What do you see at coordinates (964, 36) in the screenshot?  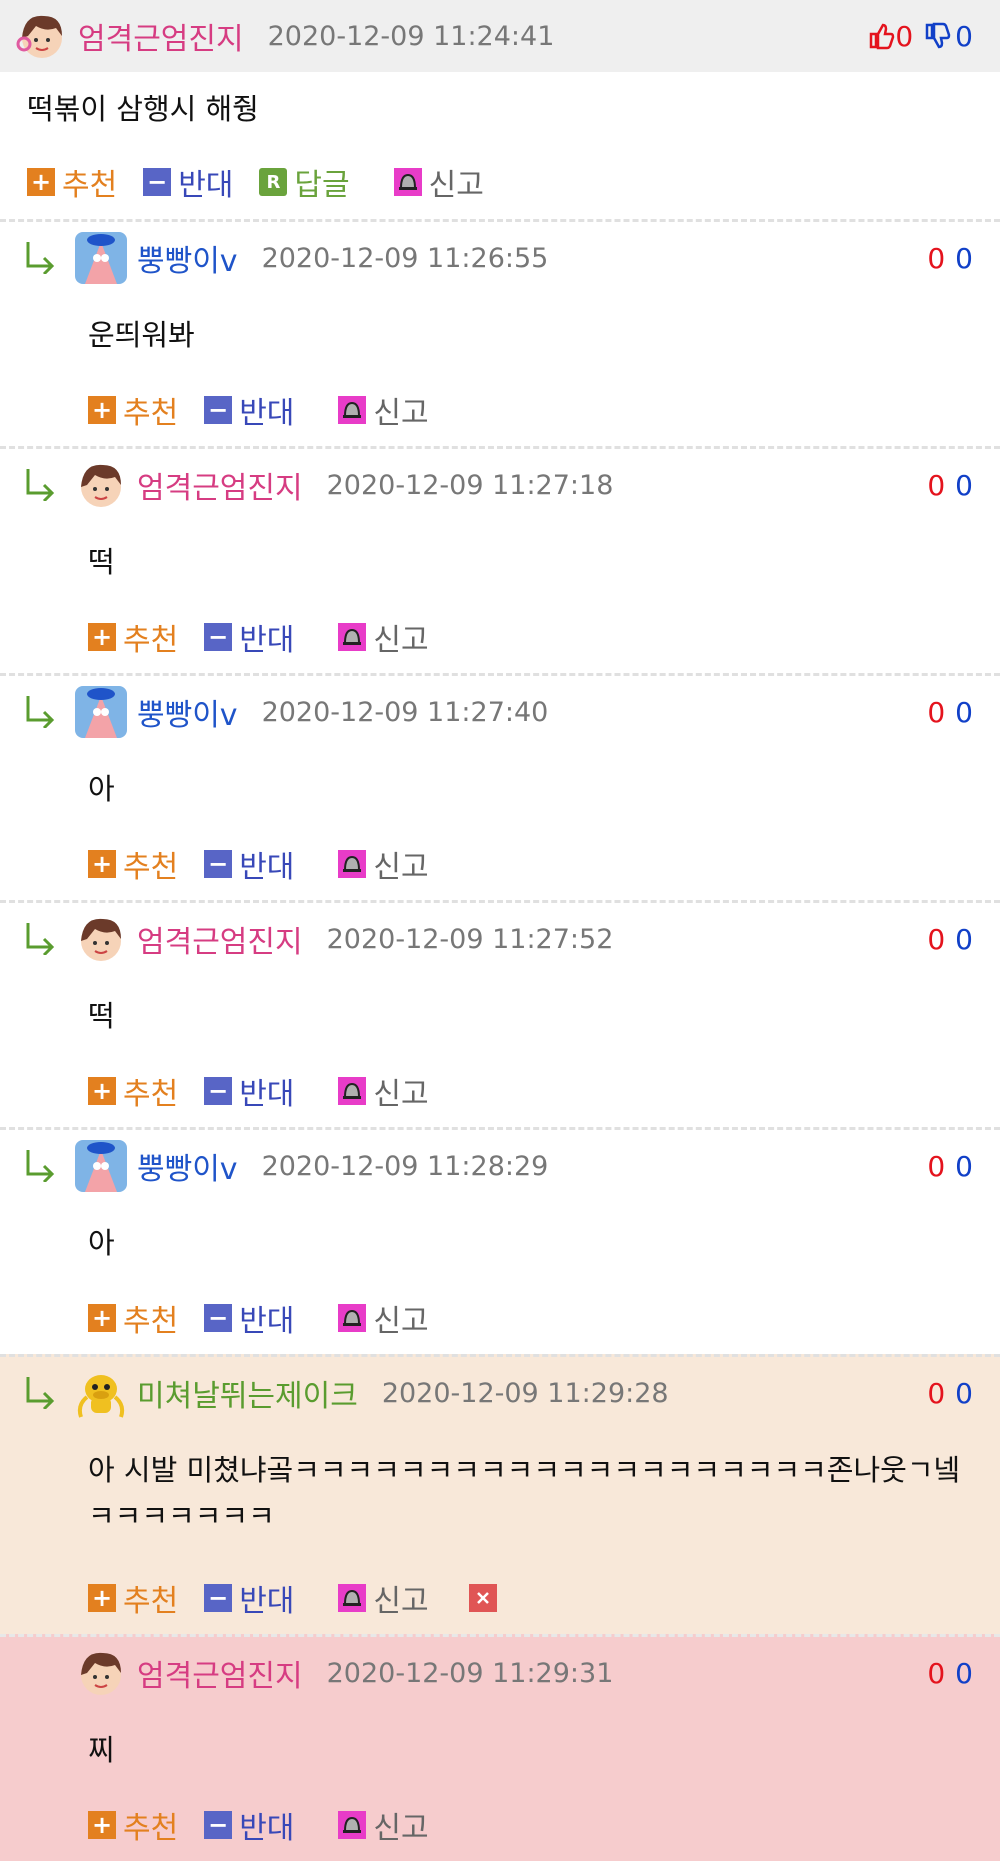 I see `post-downvote-count: 0` at bounding box center [964, 36].